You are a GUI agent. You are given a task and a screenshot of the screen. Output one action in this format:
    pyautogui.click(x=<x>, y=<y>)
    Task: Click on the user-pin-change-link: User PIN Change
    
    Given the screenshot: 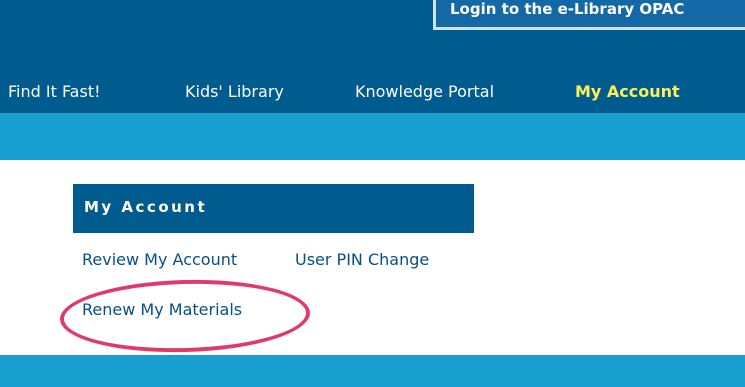 What is the action you would take?
    pyautogui.click(x=362, y=259)
    